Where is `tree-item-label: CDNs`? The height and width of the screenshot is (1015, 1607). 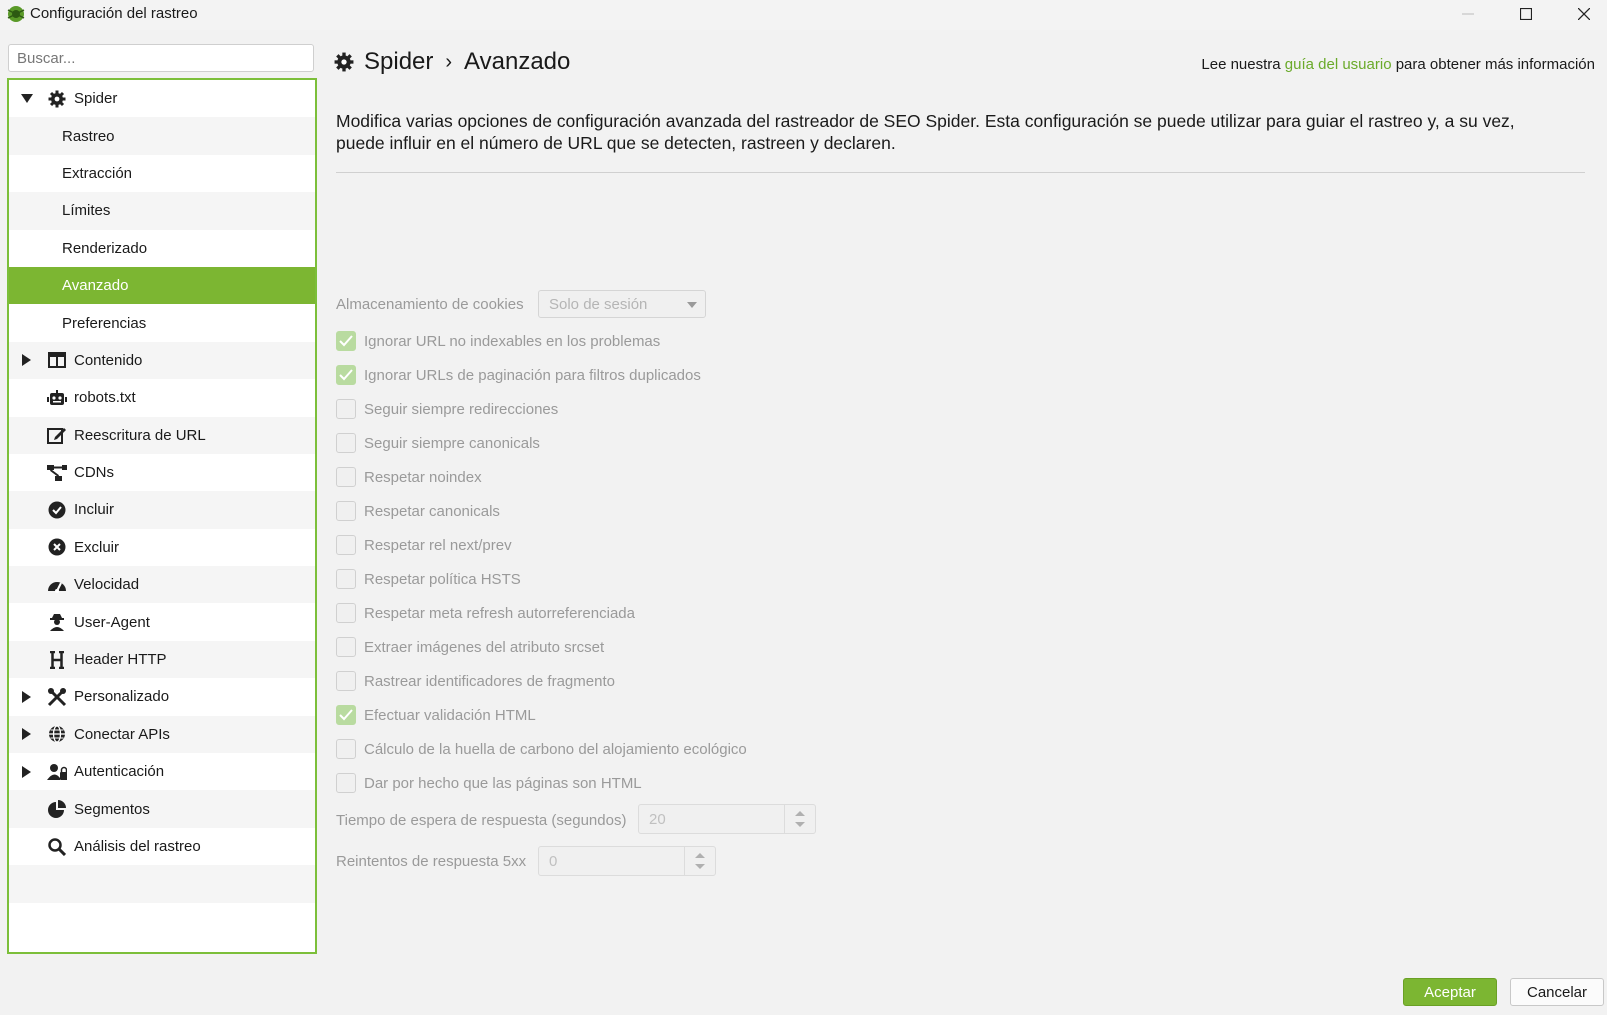 tree-item-label: CDNs is located at coordinates (94, 473).